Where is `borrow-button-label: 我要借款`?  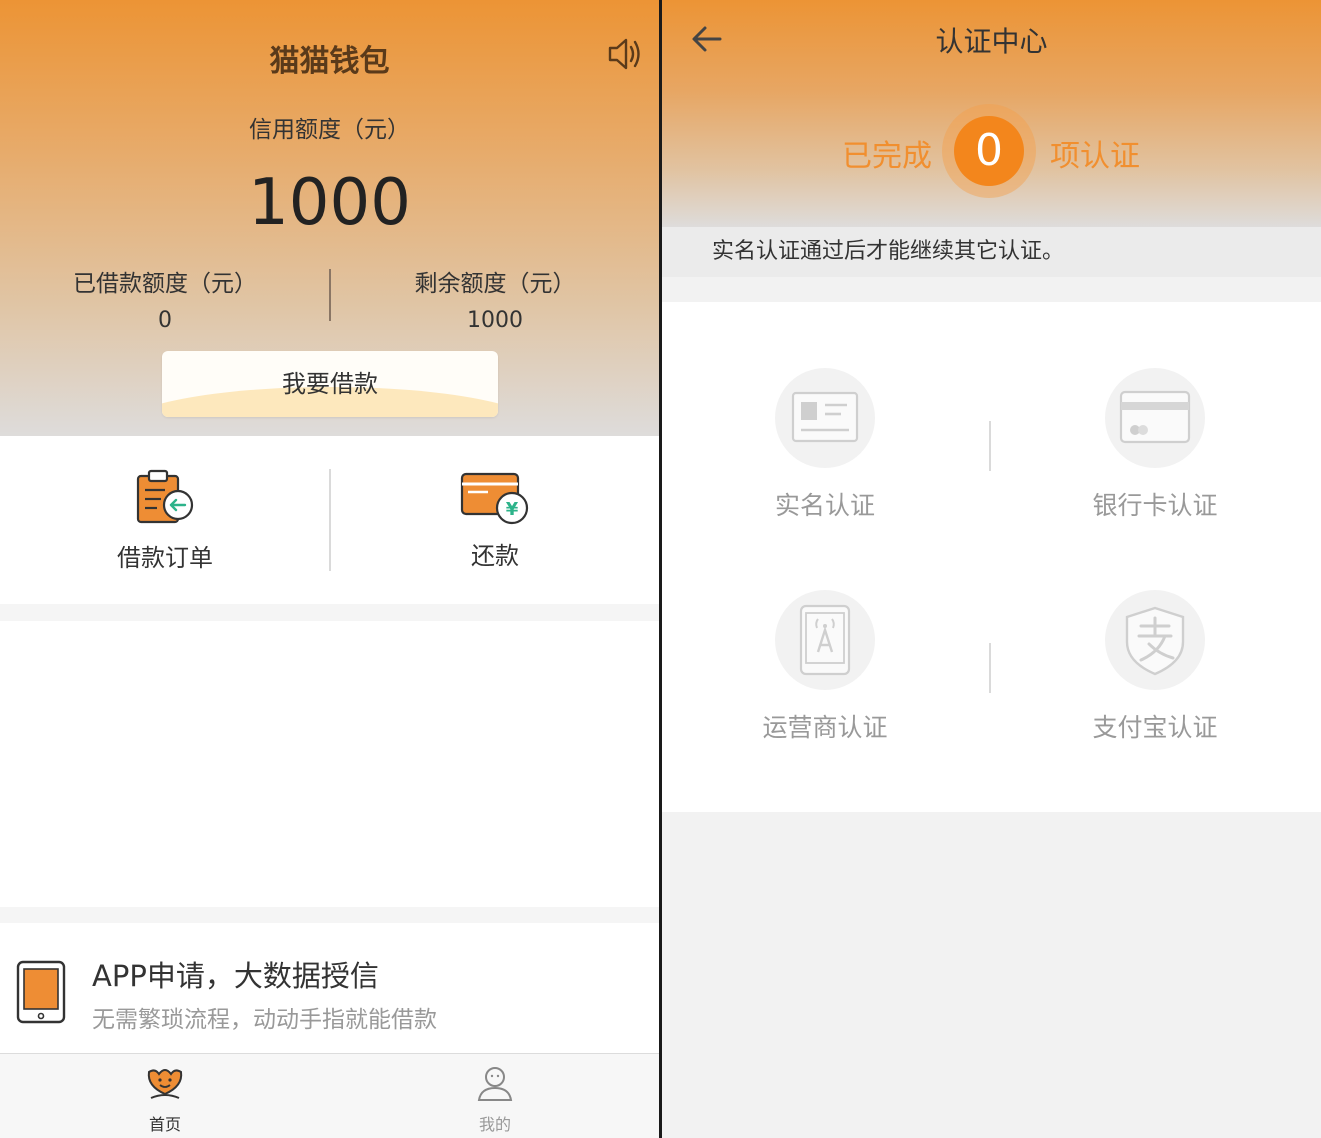
borrow-button-label: 我要借款 is located at coordinates (330, 384).